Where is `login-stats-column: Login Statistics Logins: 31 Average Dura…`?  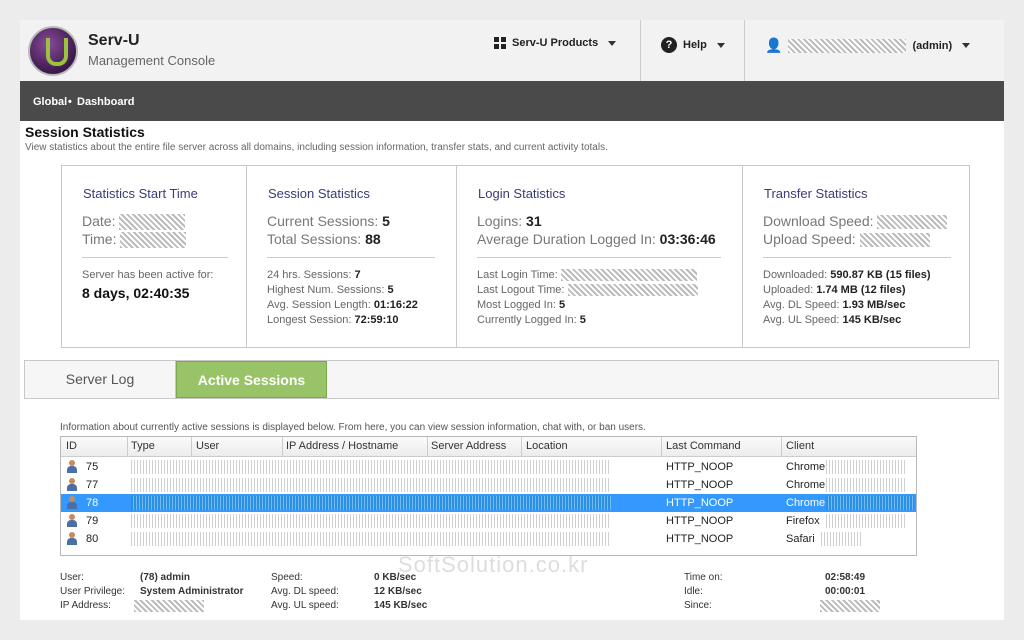 login-stats-column: Login Statistics Logins: 31 Average Dura… is located at coordinates (600, 256).